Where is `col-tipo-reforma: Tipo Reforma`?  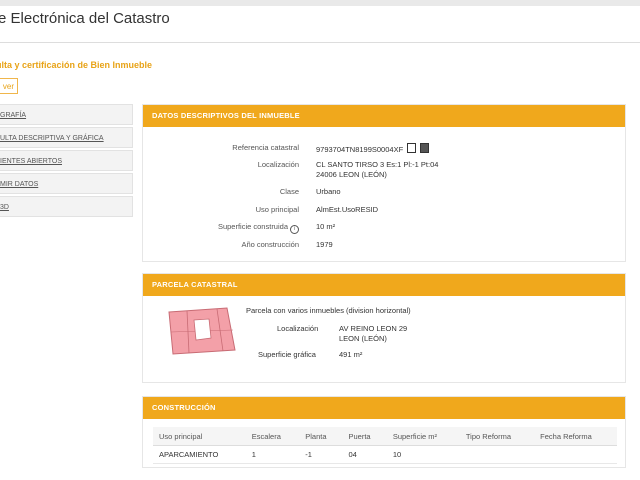
col-tipo-reforma: Tipo Reforma is located at coordinates (497, 436).